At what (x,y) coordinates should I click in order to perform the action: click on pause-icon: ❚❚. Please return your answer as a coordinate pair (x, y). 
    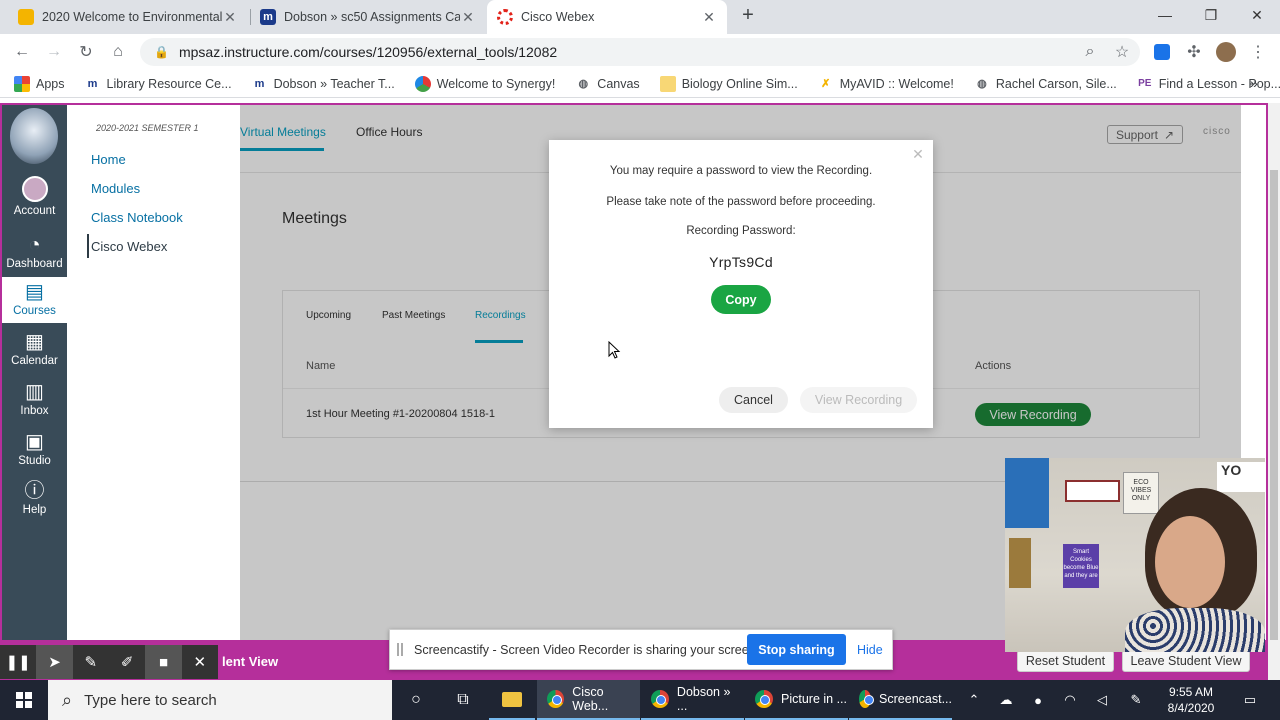
    Looking at the image, I should click on (18, 662).